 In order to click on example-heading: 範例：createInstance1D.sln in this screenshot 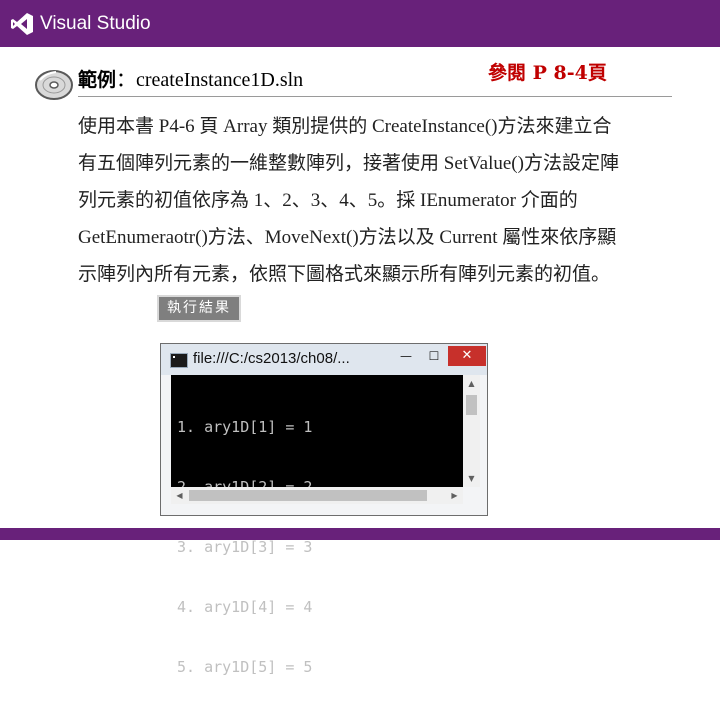, I will do `click(190, 80)`.